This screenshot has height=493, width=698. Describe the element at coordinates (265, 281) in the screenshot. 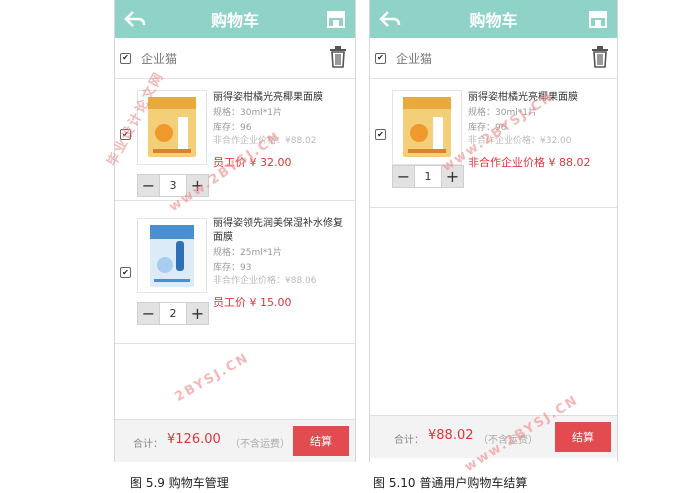

I see `partner-price: 非合作企业价格：¥88.06` at that location.